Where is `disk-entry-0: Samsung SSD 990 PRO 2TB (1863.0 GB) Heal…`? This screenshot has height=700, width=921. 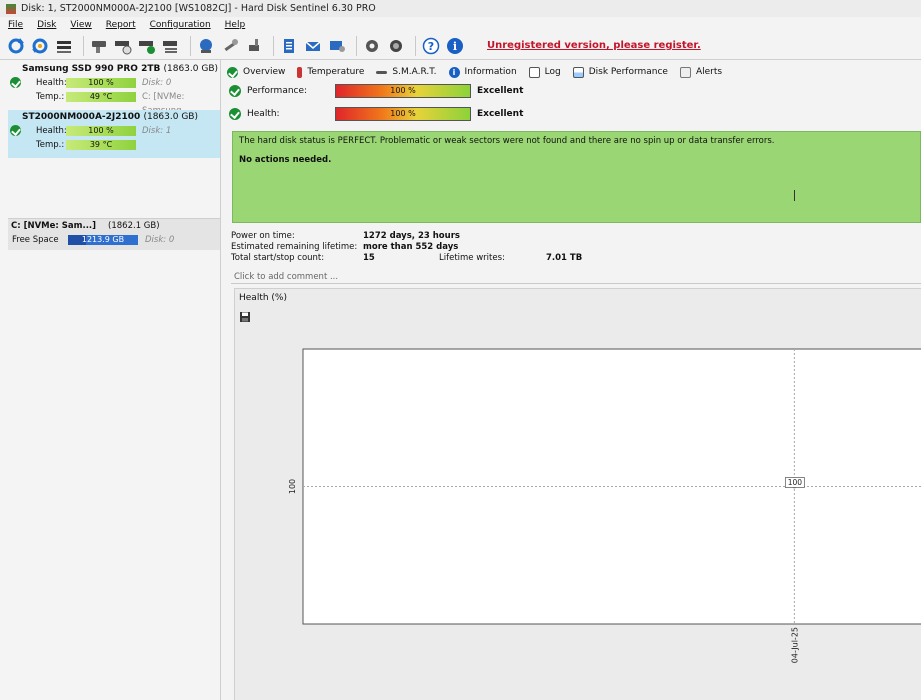
disk-entry-0: Samsung SSD 990 PRO 2TB (1863.0 GB) Heal… is located at coordinates (114, 89).